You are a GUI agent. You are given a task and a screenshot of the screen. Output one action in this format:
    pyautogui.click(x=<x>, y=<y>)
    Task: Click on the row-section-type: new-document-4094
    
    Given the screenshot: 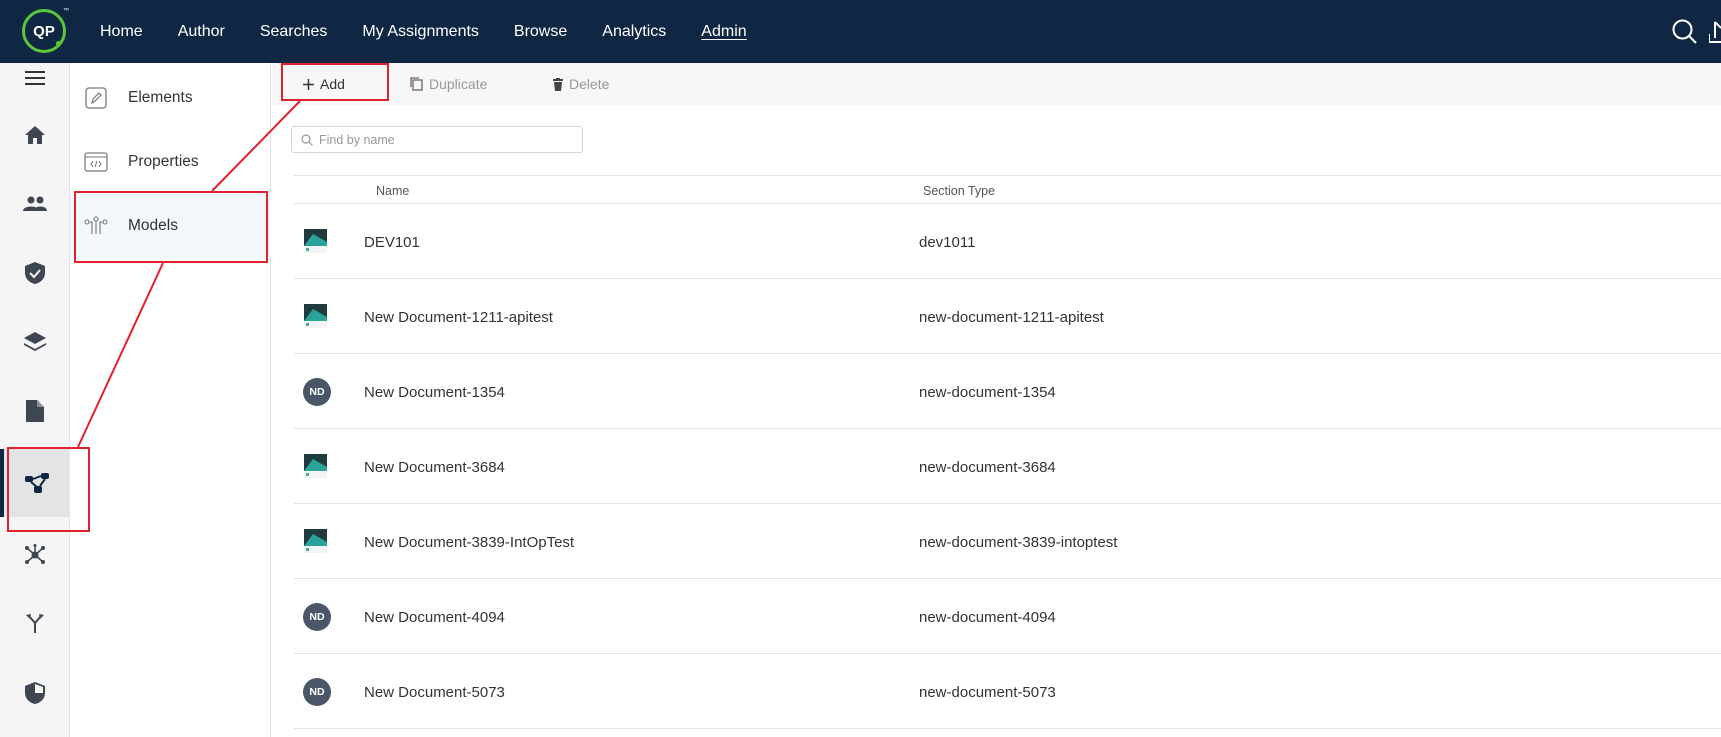 What is the action you would take?
    pyautogui.click(x=987, y=617)
    